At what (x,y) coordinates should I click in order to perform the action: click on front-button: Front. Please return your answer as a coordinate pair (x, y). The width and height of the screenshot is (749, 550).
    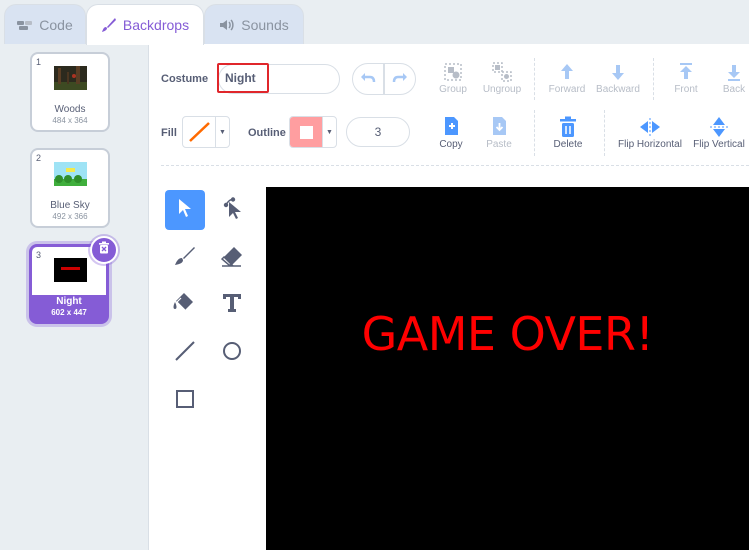
    Looking at the image, I should click on (686, 77).